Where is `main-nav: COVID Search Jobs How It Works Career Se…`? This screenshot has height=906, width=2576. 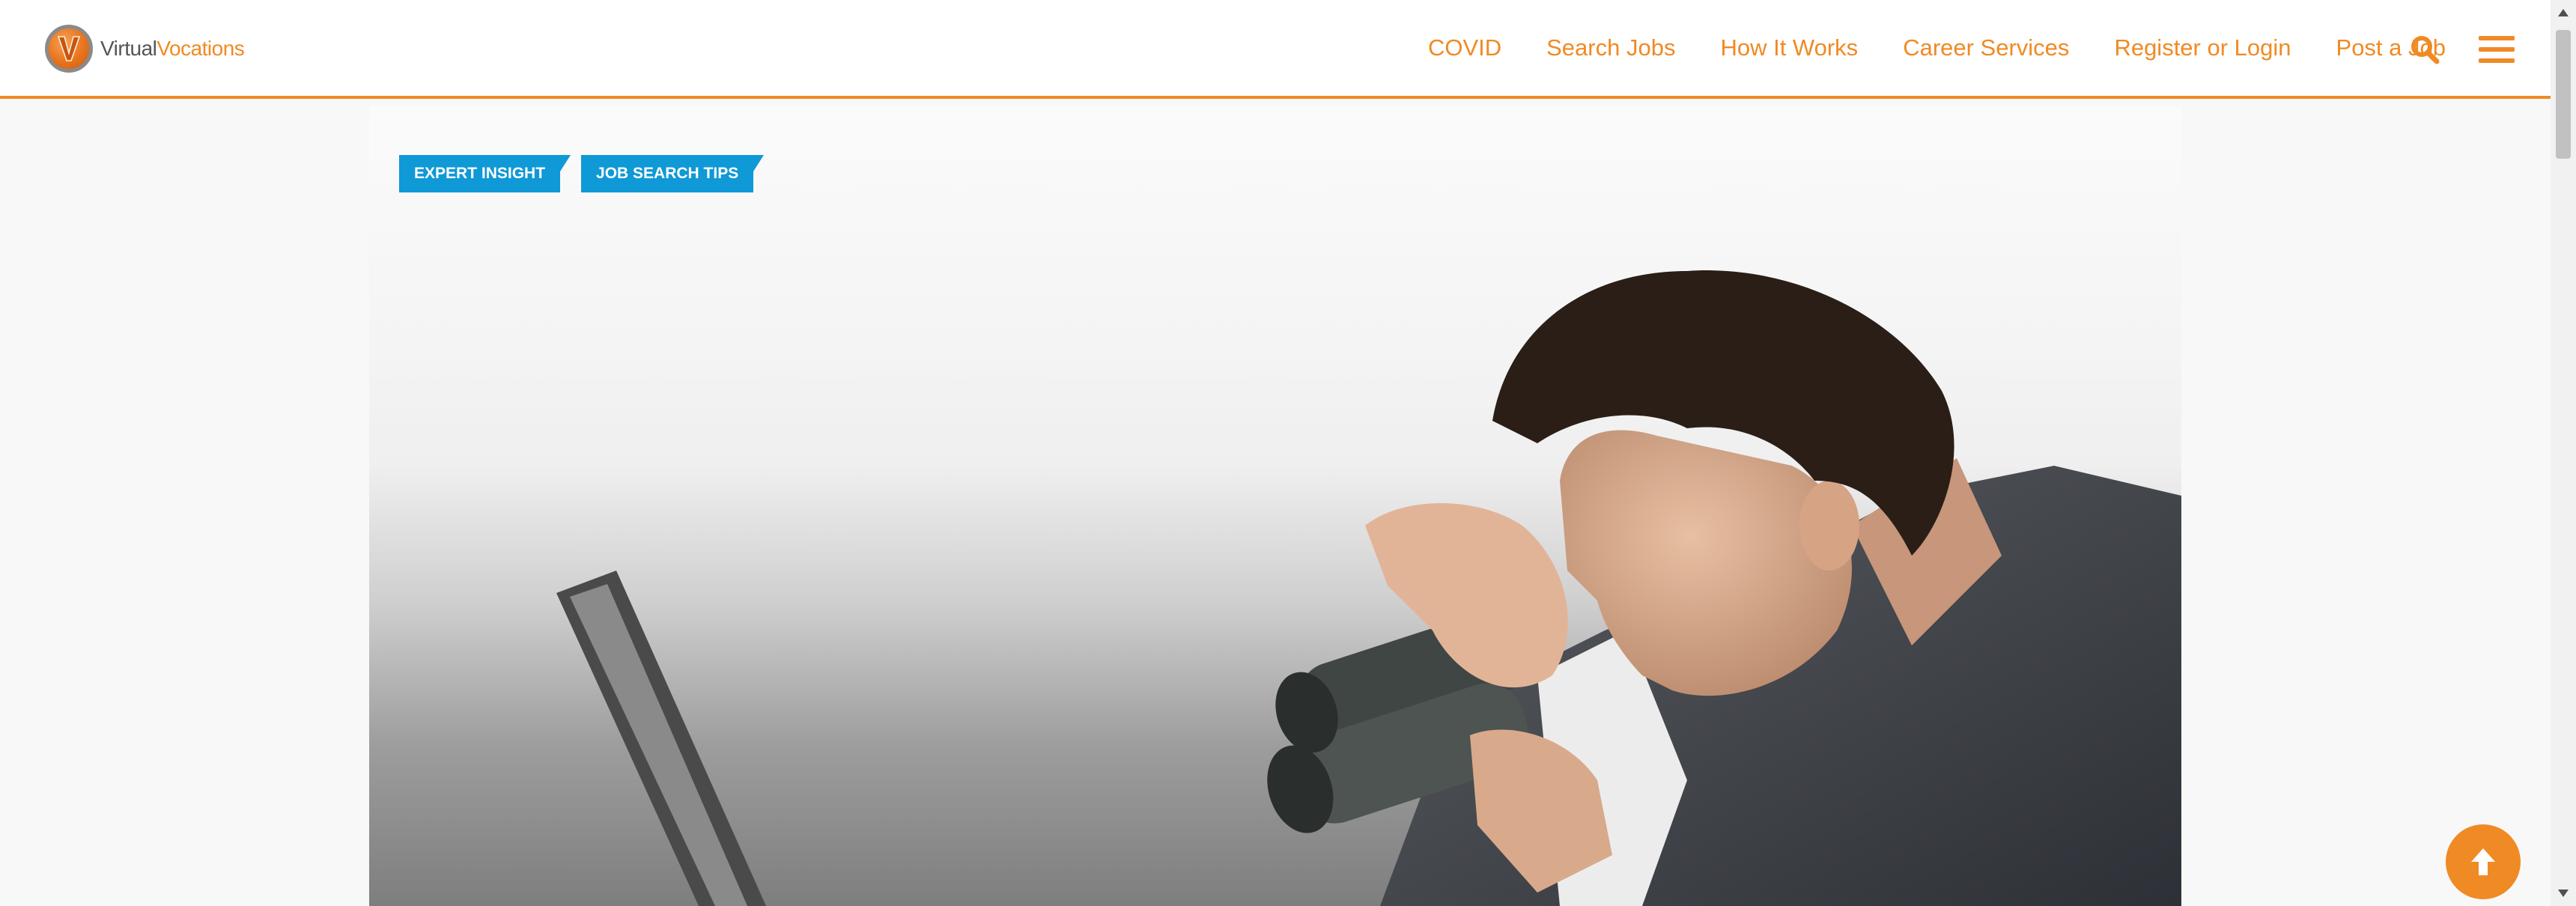
main-nav: COVID Search Jobs How It Works Career Se… is located at coordinates (1914, 48).